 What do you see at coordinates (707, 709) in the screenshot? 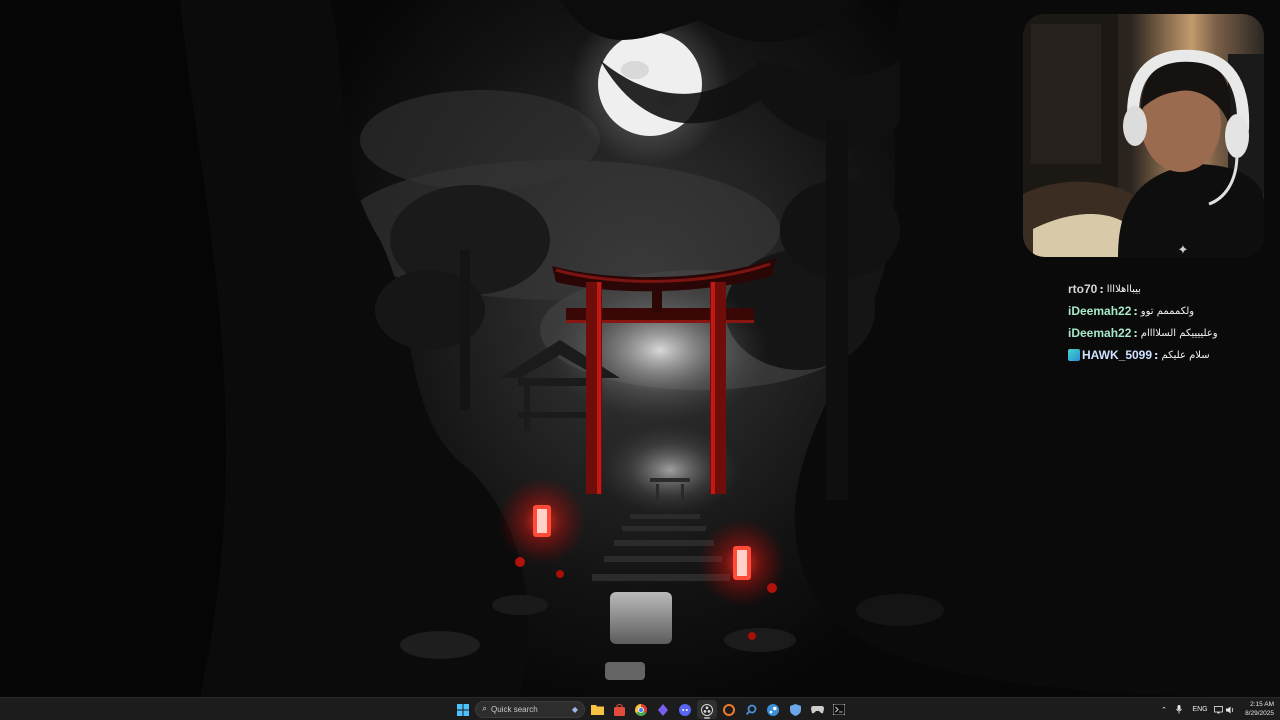
I see `obs-icon` at bounding box center [707, 709].